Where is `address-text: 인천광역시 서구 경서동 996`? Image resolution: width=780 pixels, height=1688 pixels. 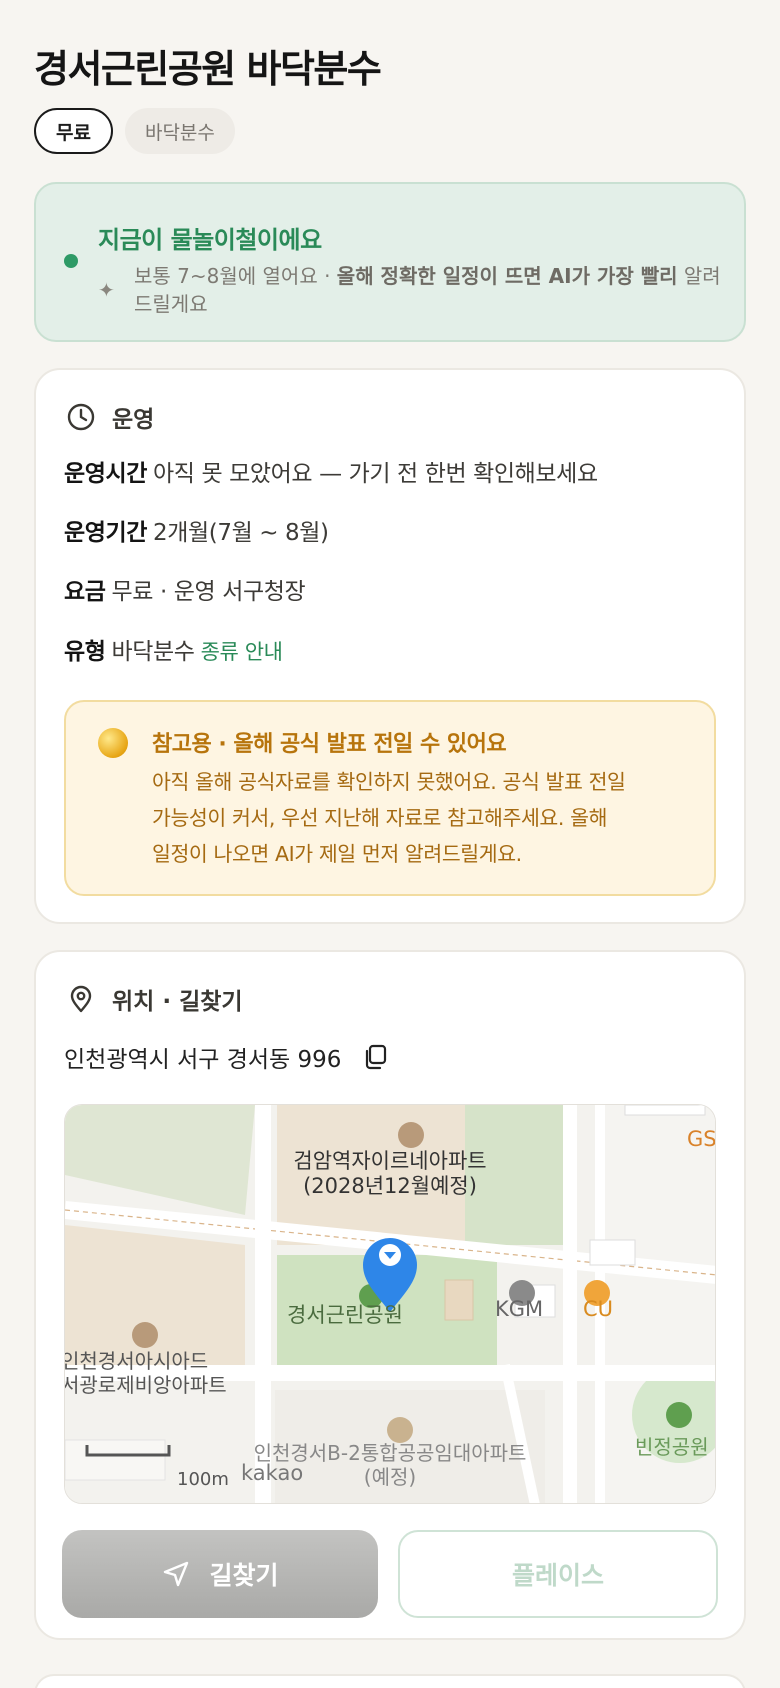
address-text: 인천광역시 서구 경서동 996 is located at coordinates (203, 1060).